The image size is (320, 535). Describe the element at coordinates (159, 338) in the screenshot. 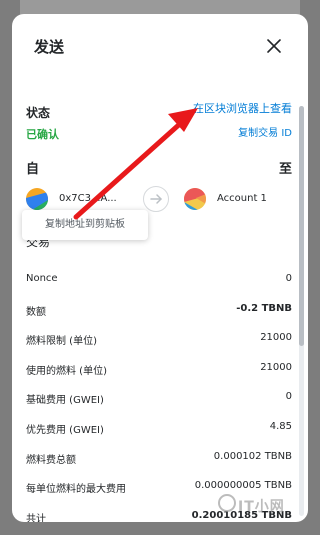

I see `detail-row-gas-limit: 燃料限制 (单位) 21000` at that location.